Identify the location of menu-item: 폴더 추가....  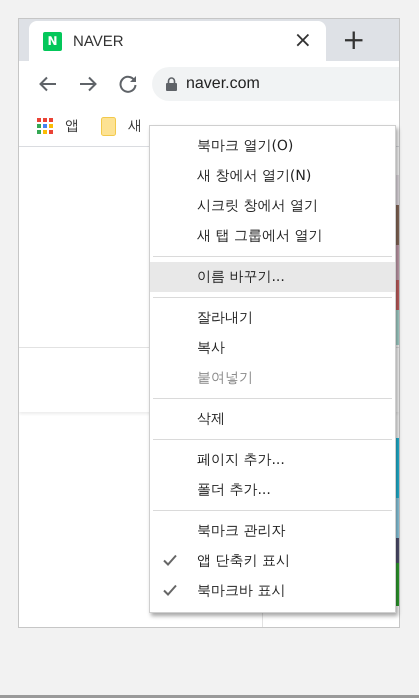
(272, 490).